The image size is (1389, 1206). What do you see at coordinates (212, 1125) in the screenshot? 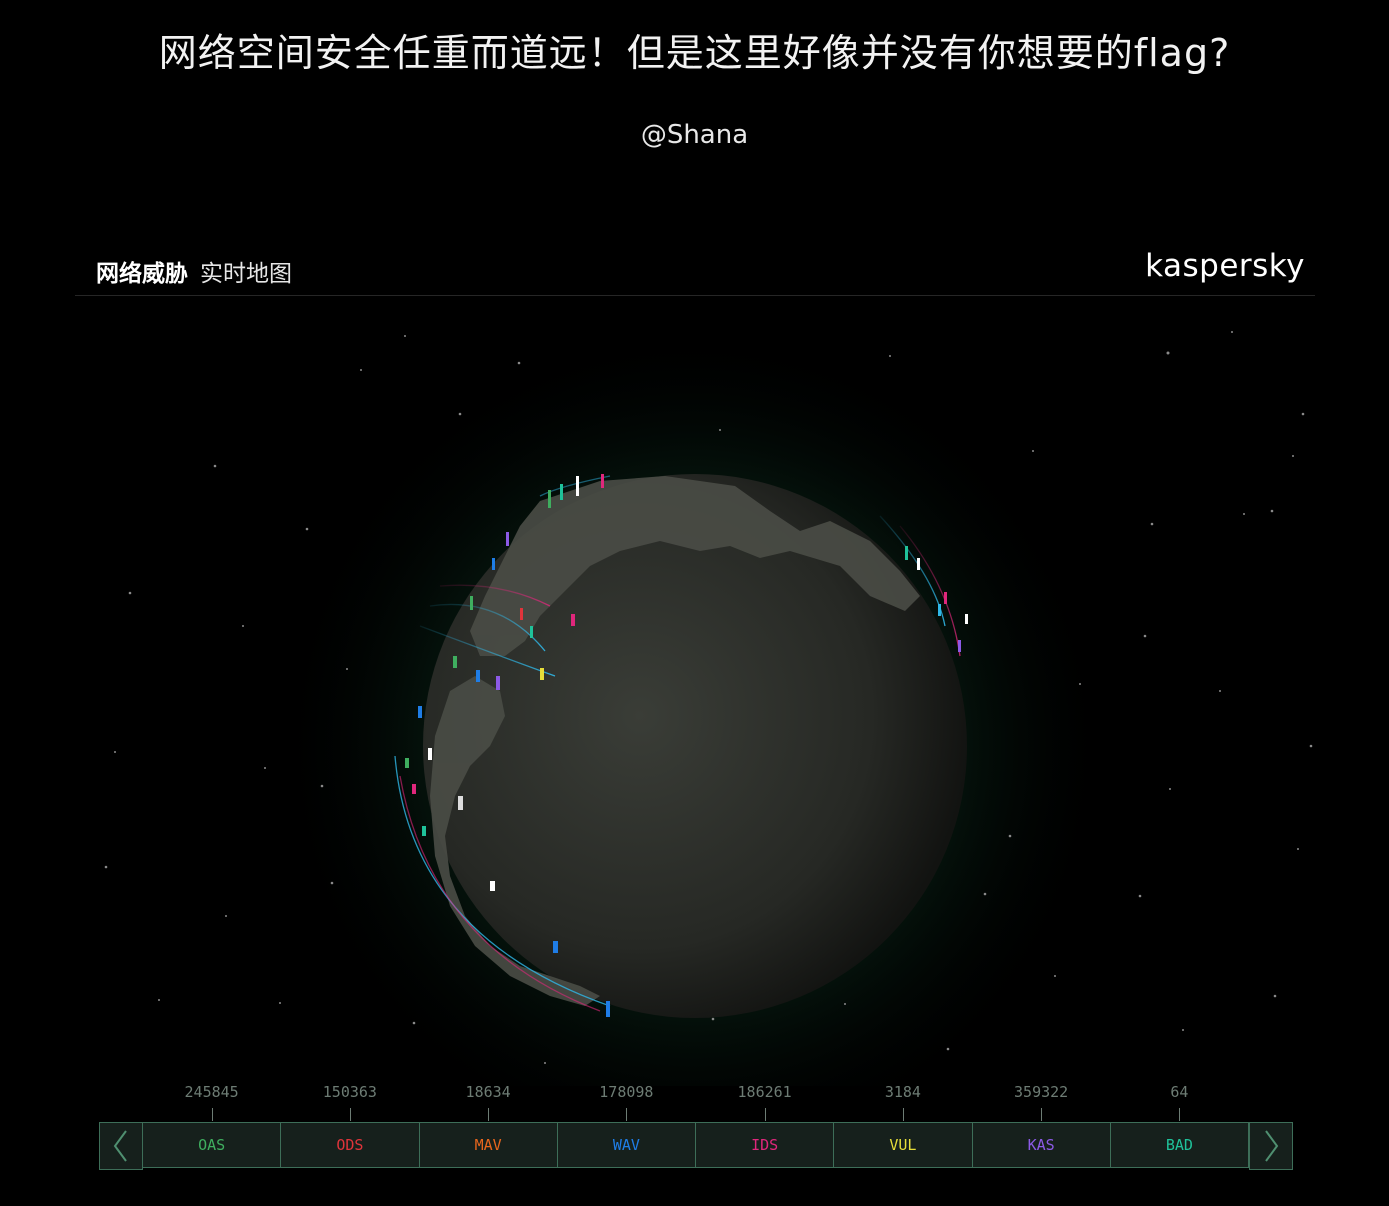
I see `tab-oas: 245845 OAS` at bounding box center [212, 1125].